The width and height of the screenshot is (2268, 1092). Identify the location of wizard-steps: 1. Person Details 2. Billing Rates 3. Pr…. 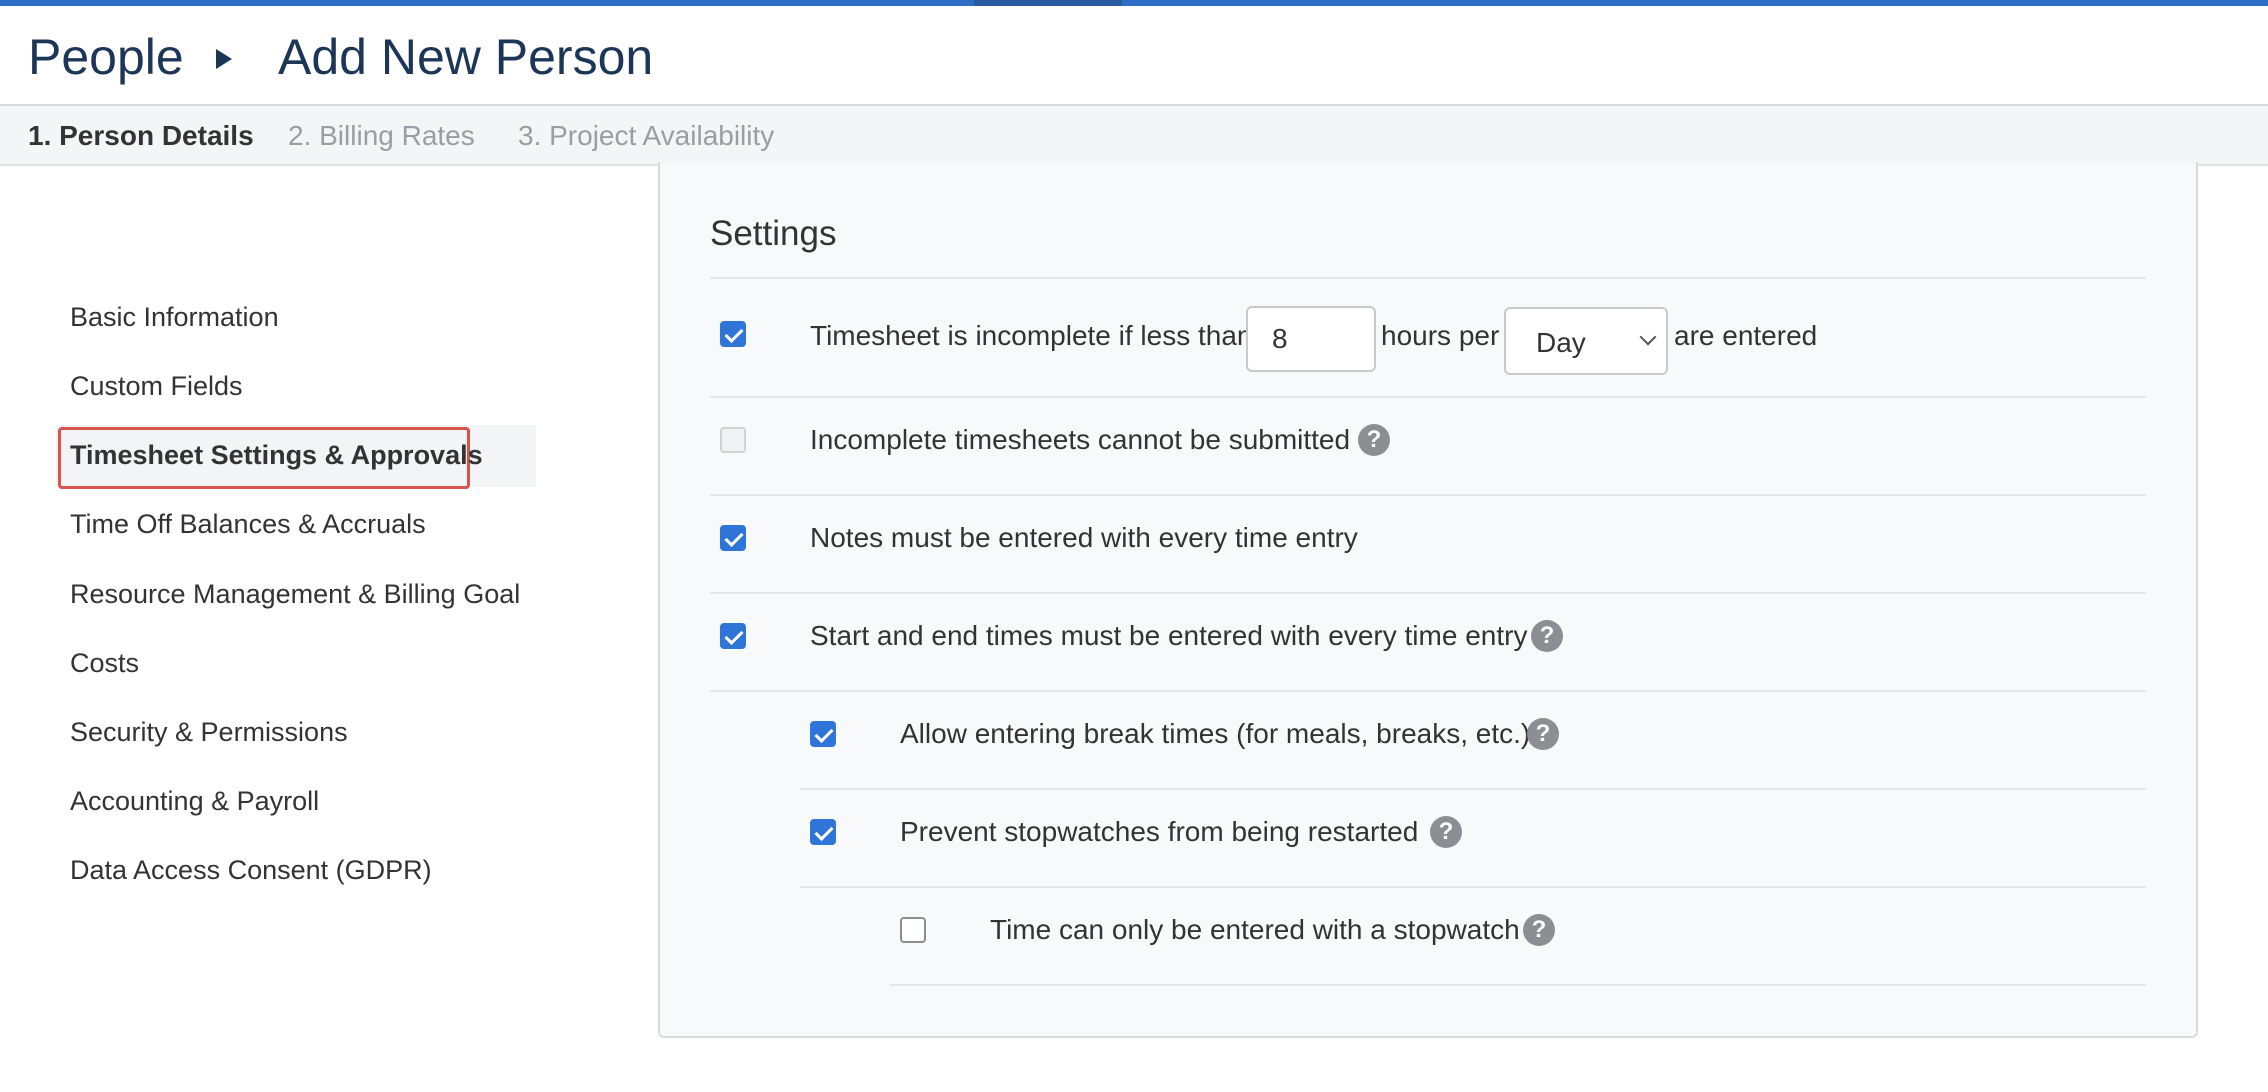
(1134, 136).